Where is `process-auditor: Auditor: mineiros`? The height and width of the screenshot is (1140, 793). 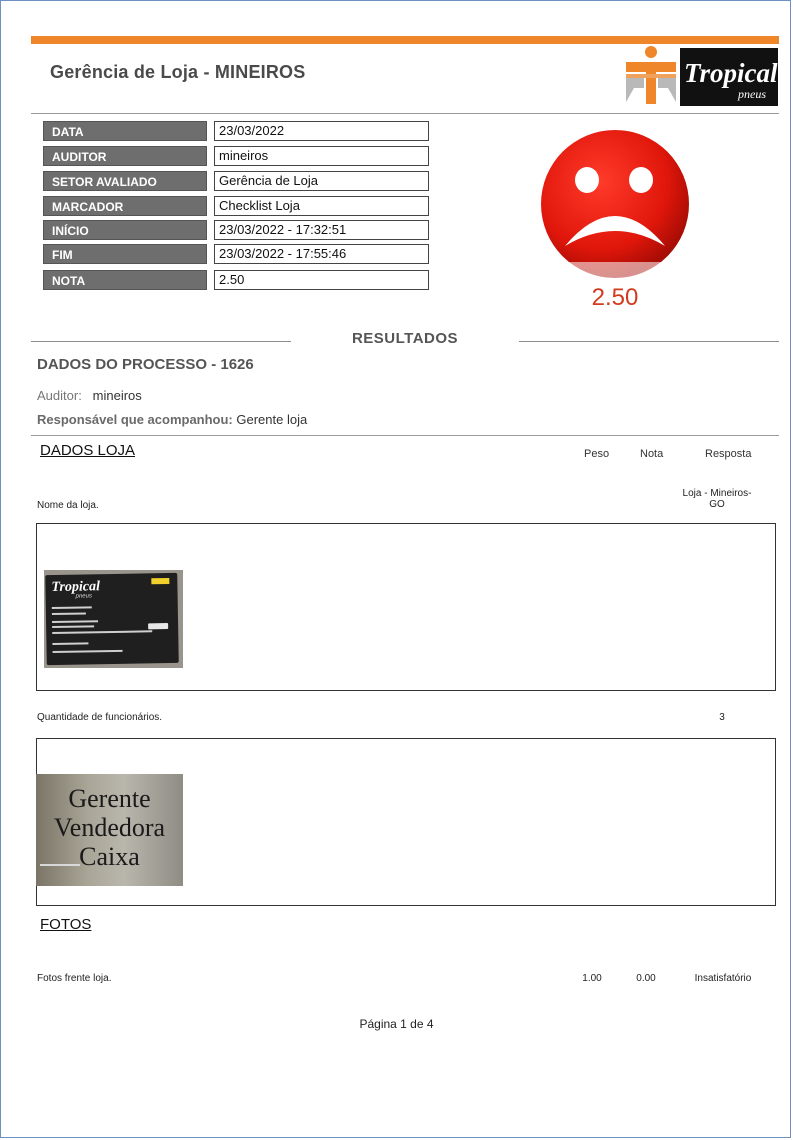 process-auditor: Auditor: mineiros is located at coordinates (89, 395).